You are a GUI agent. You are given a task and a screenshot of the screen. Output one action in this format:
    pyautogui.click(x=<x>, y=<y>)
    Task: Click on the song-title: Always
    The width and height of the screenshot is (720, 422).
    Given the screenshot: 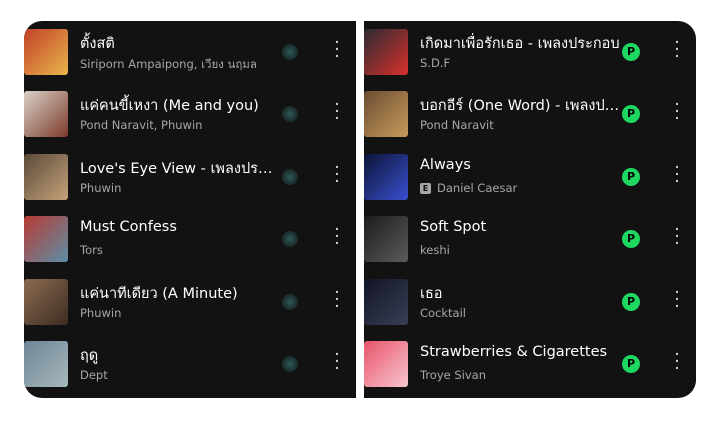 What is the action you would take?
    pyautogui.click(x=445, y=165)
    